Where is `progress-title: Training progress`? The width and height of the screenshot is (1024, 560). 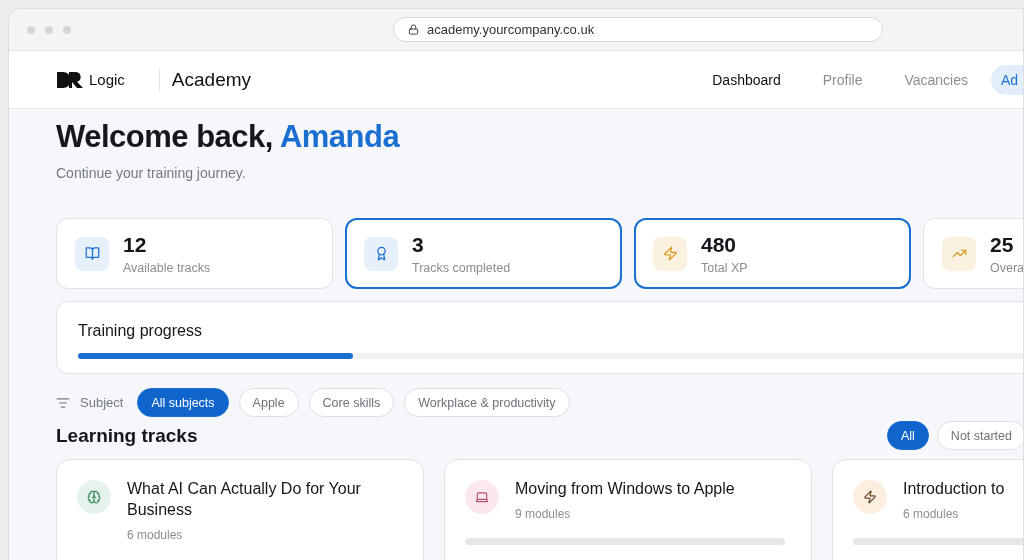 progress-title: Training progress is located at coordinates (140, 331).